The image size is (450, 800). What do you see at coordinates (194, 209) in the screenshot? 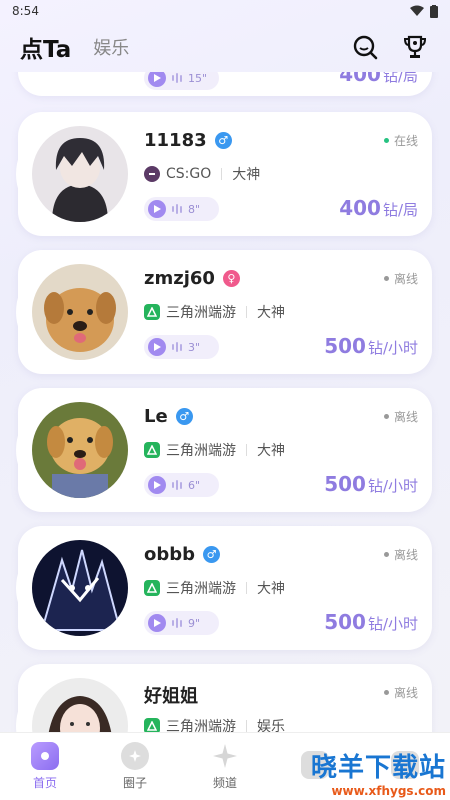
I see `voice-duration: 8"` at bounding box center [194, 209].